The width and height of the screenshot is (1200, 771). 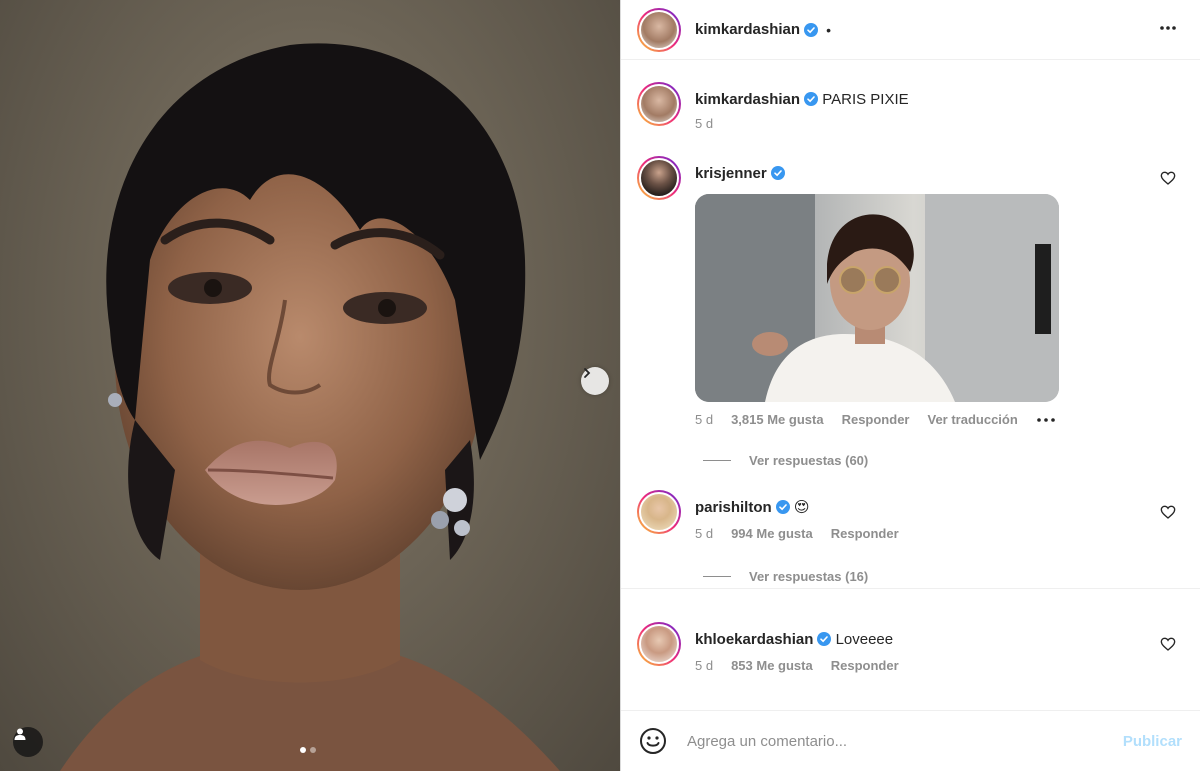 What do you see at coordinates (659, 104) in the screenshot?
I see `caption-avatar` at bounding box center [659, 104].